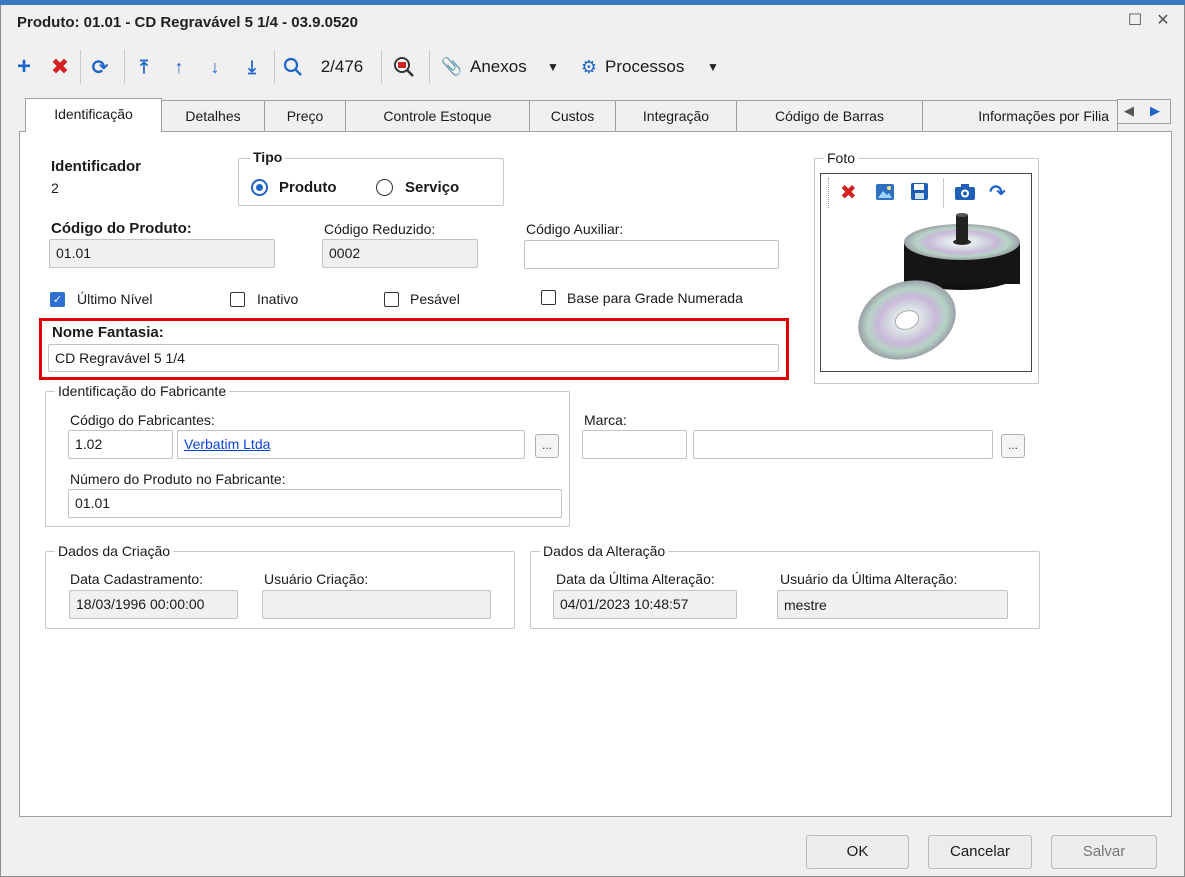 The height and width of the screenshot is (877, 1185). Describe the element at coordinates (162, 253) in the screenshot. I see `codigo-produto-field: 01.01` at that location.